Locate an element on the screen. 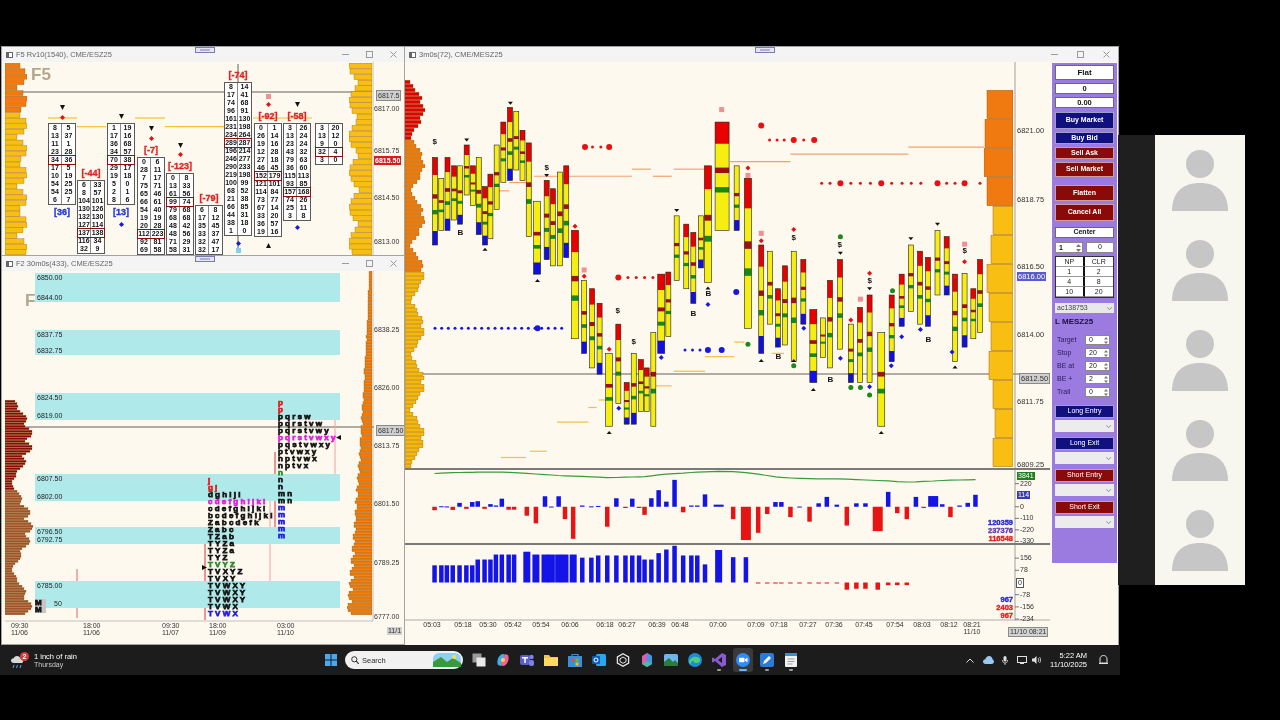  video-camera-icon is located at coordinates (743, 660).